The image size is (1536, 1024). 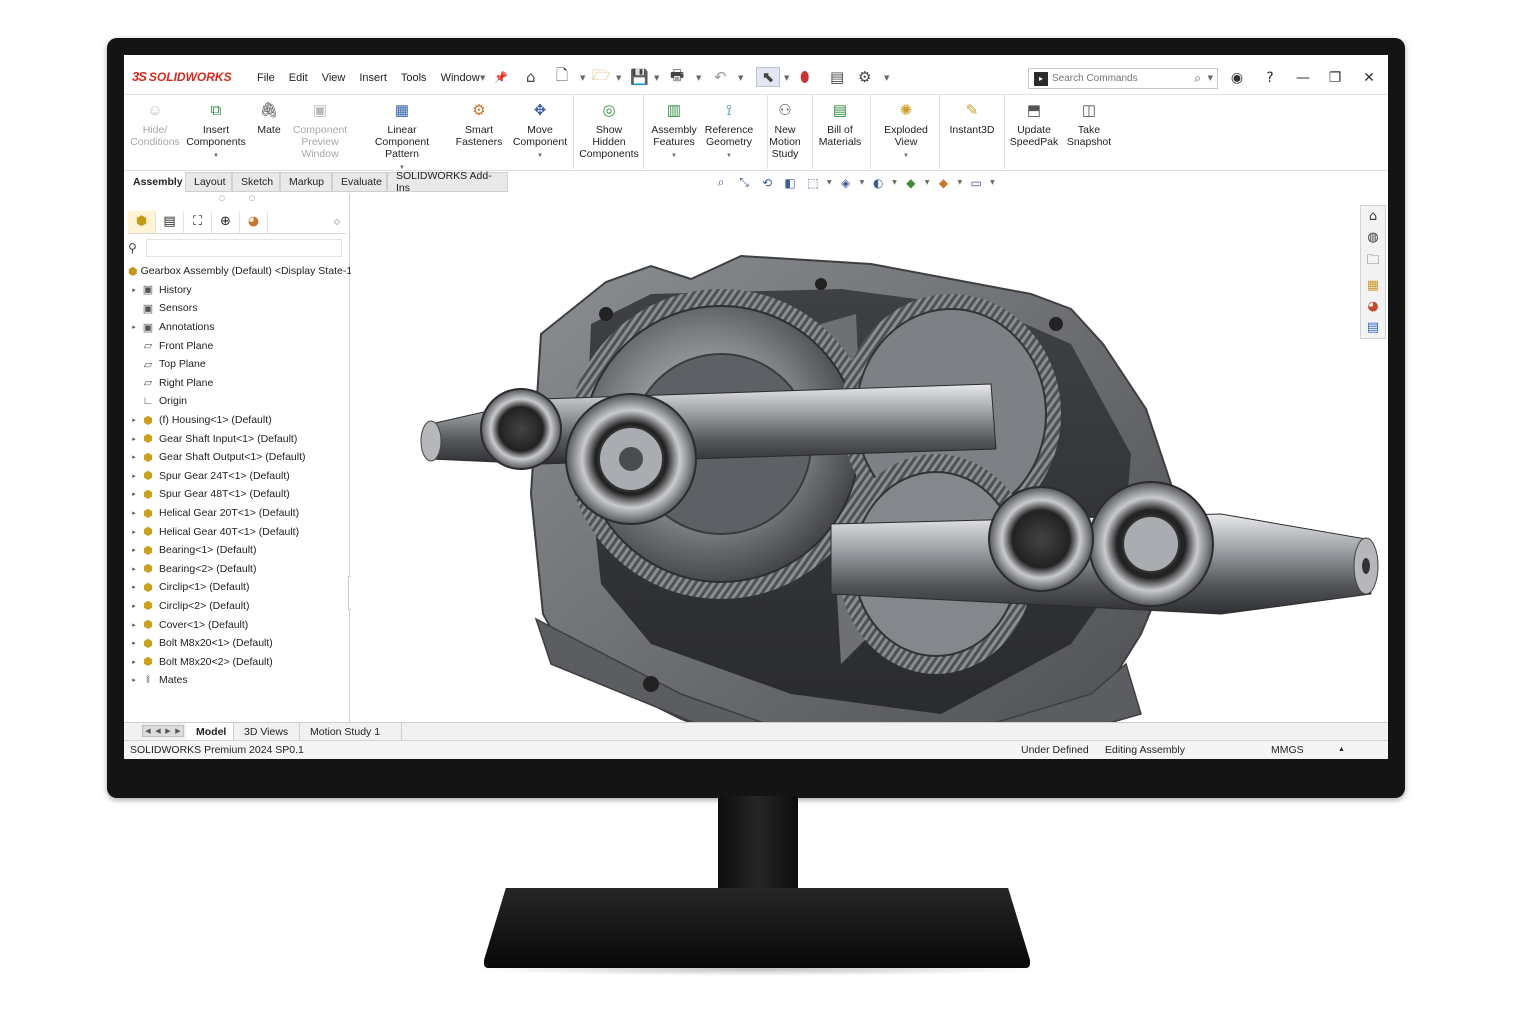 I want to click on property-manager-tab-icon: ▤, so click(x=170, y=221).